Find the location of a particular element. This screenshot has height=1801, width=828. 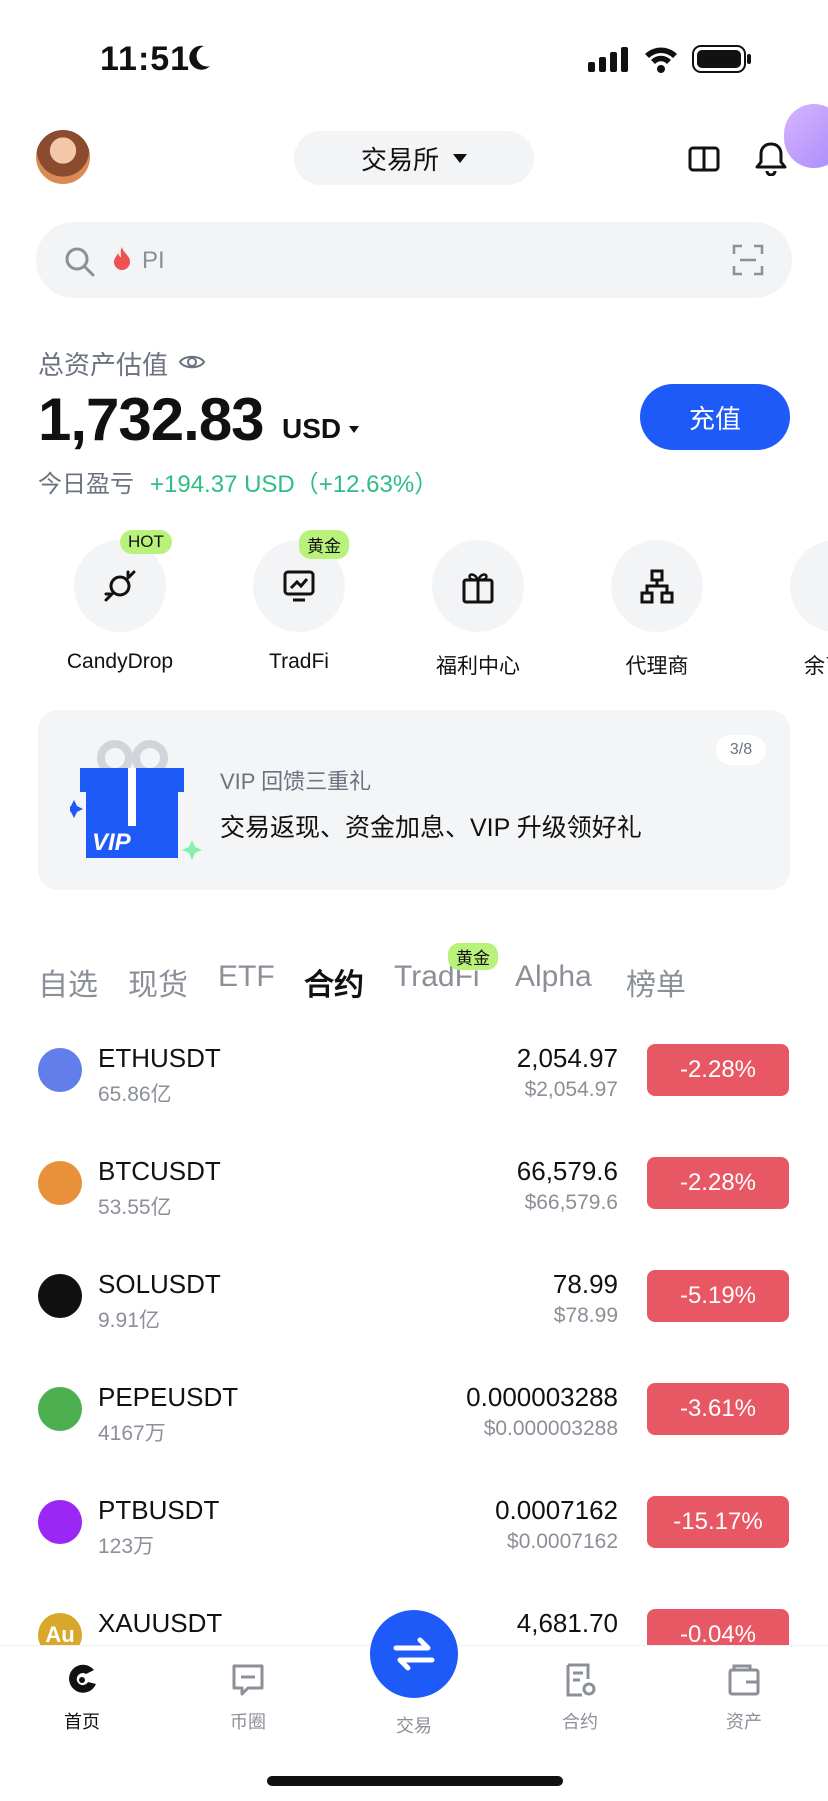

change-badge: -15.17% is located at coordinates (718, 1522).